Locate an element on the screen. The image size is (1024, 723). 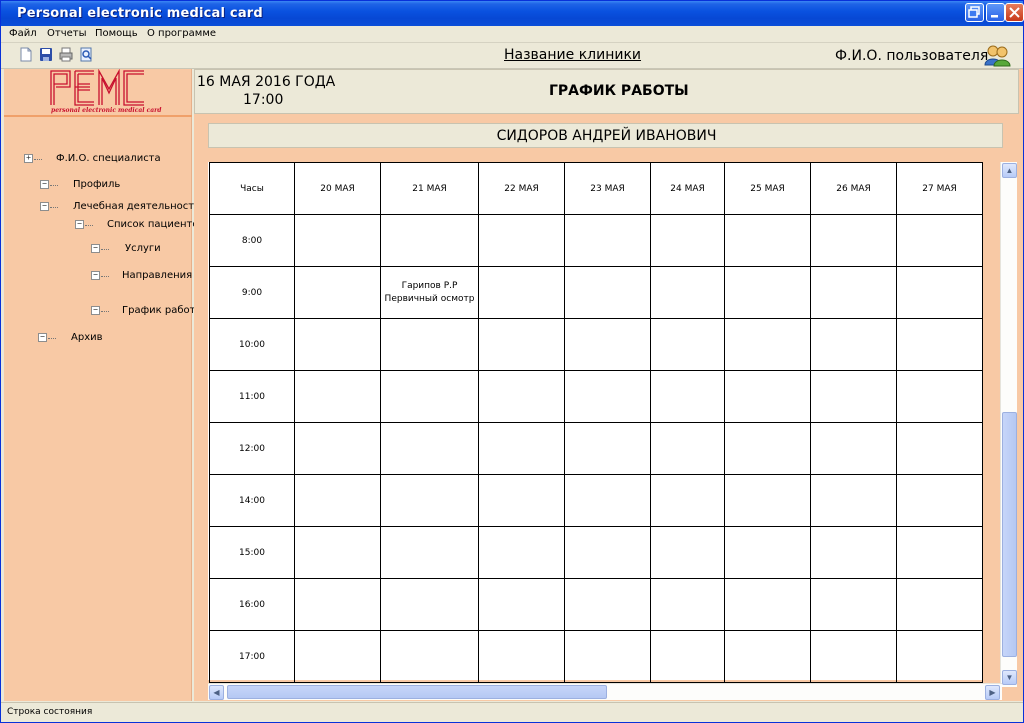
tree-item-specialist: Ф.И.О. специалиста is located at coordinates (108, 158).